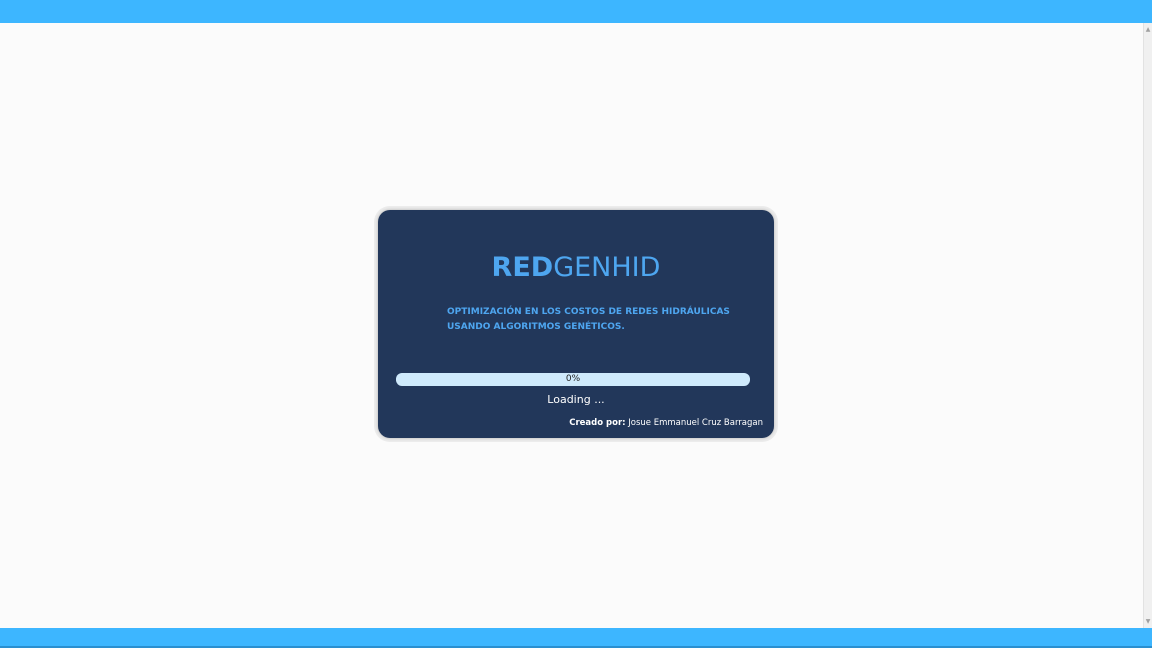  I want to click on author-credit-label: Creado por:, so click(597, 423).